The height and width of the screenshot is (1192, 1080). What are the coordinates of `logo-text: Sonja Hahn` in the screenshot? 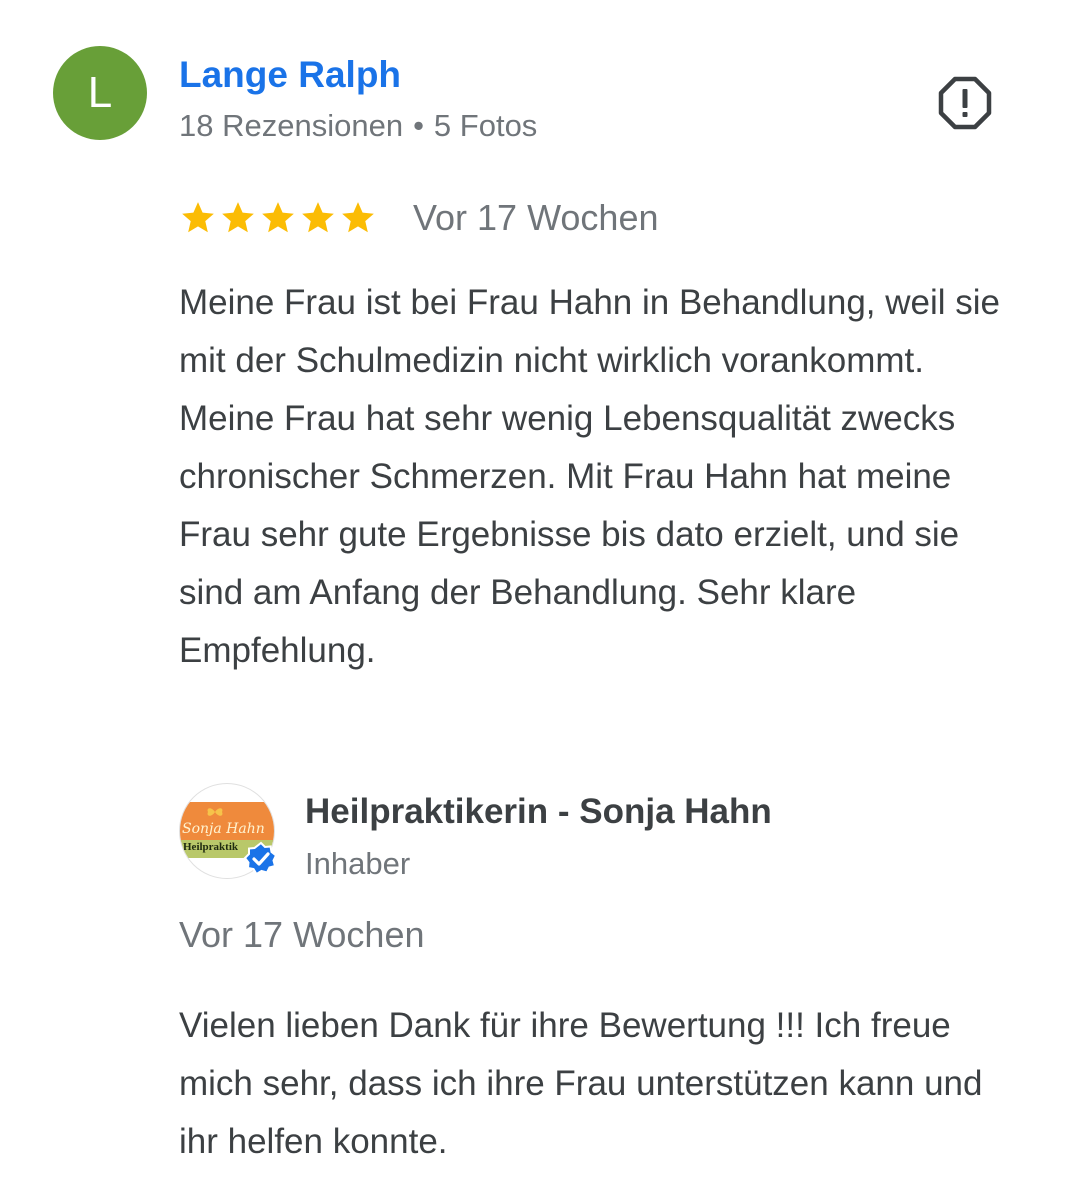 It's located at (223, 829).